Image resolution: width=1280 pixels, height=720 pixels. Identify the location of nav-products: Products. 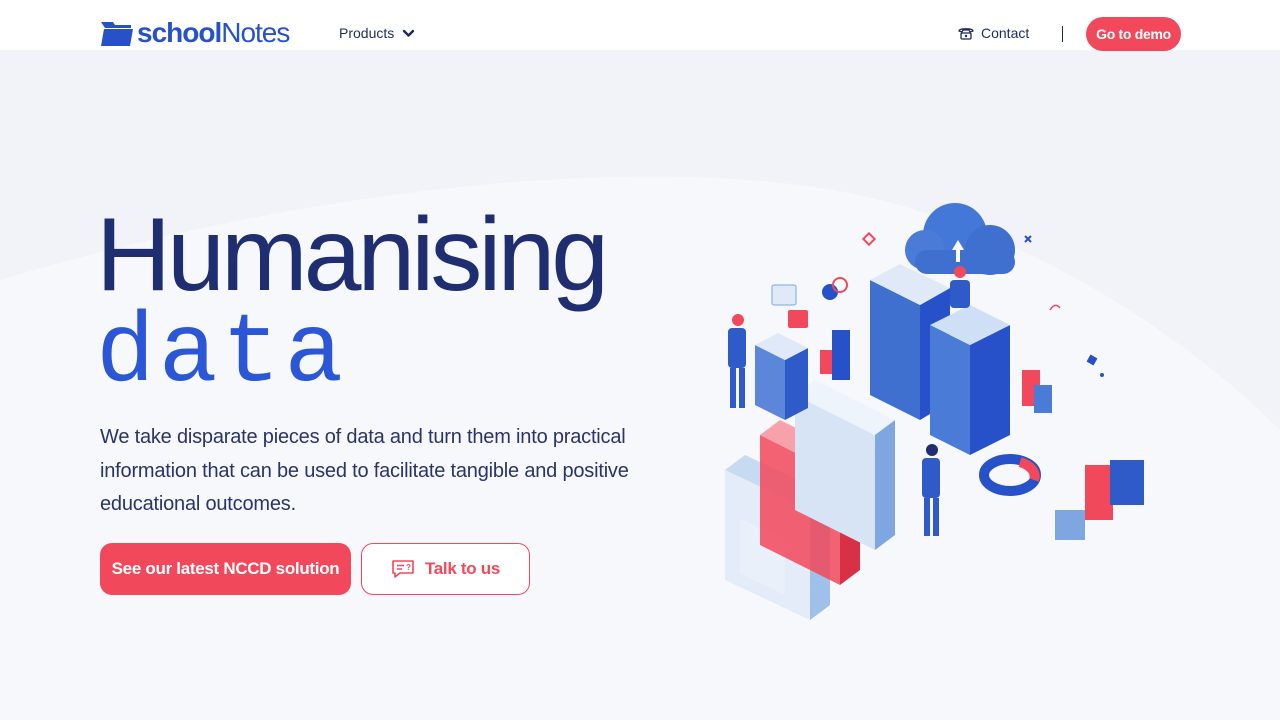
(377, 33).